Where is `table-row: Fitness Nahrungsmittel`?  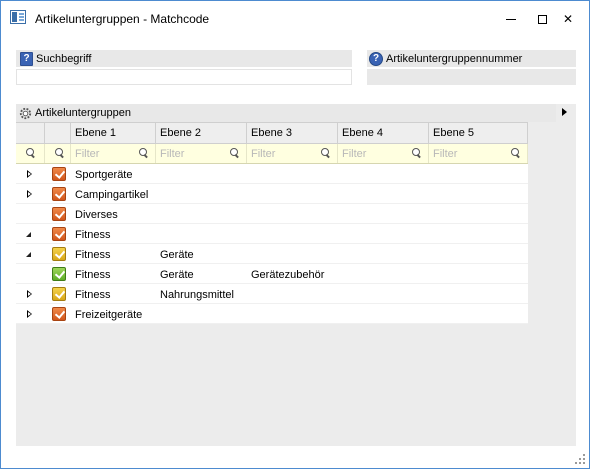
table-row: Fitness Nahrungsmittel is located at coordinates (272, 294).